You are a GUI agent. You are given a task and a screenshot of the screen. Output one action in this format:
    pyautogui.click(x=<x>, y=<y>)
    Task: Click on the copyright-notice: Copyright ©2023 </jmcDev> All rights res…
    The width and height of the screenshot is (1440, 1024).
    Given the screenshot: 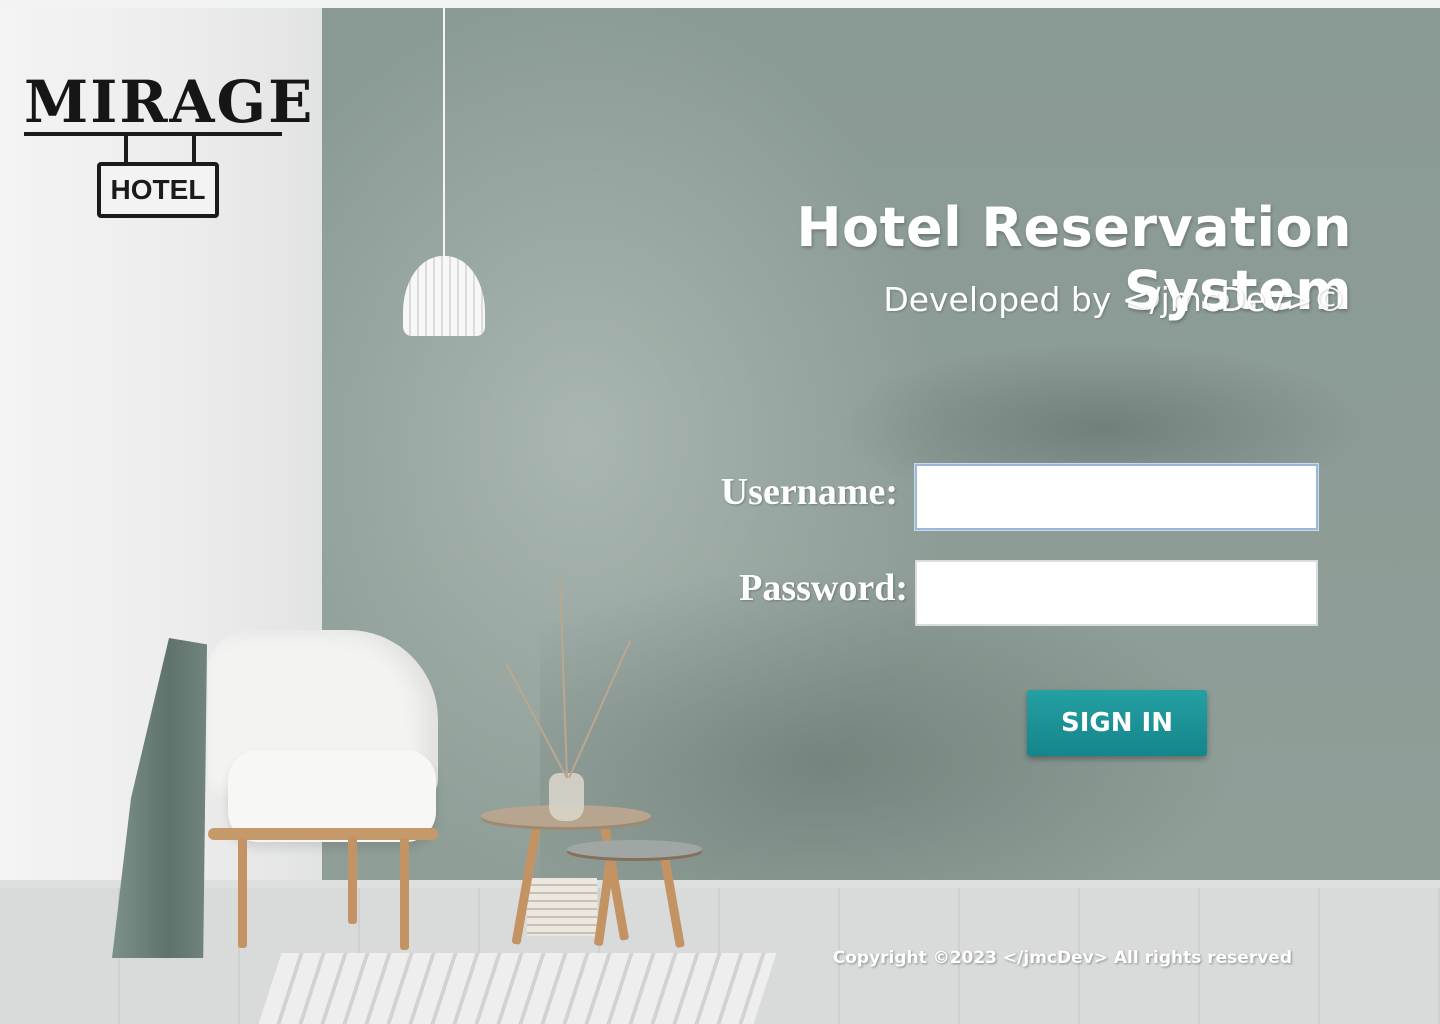 What is the action you would take?
    pyautogui.click(x=1062, y=958)
    